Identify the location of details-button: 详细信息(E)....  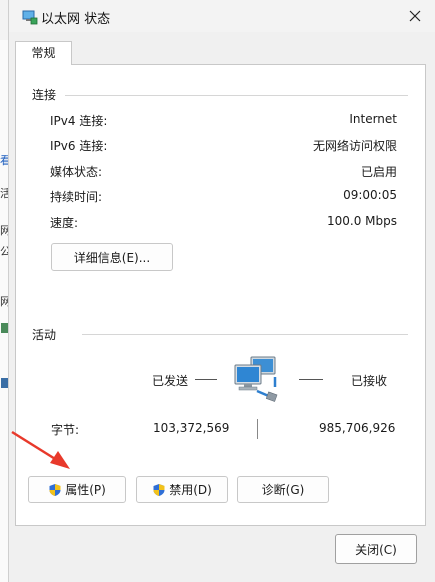
(112, 257).